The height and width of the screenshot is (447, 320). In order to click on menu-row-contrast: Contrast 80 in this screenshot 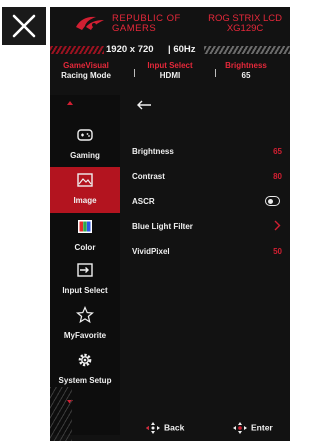, I will do `click(207, 176)`.